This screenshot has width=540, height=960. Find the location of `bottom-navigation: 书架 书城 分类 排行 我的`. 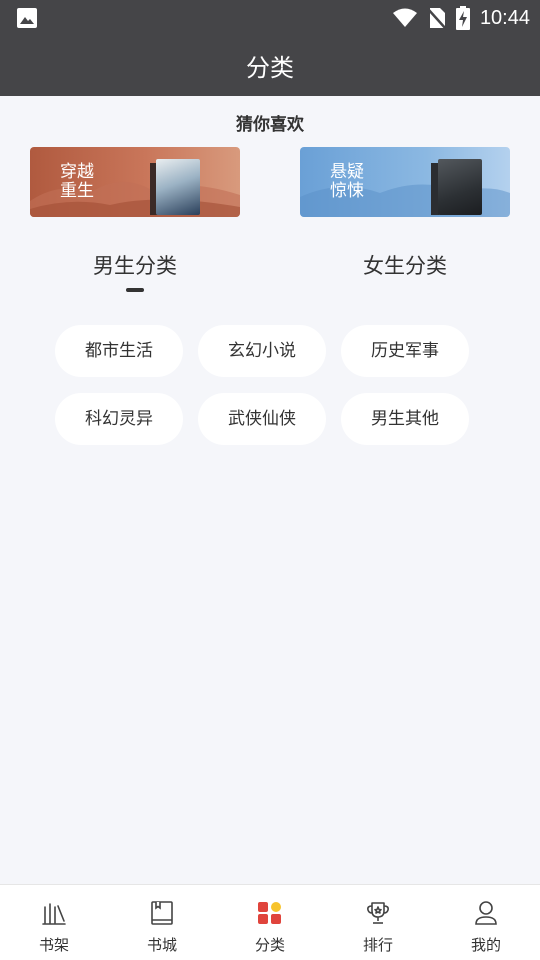

bottom-navigation: 书架 书城 分类 排行 我的 is located at coordinates (270, 922).